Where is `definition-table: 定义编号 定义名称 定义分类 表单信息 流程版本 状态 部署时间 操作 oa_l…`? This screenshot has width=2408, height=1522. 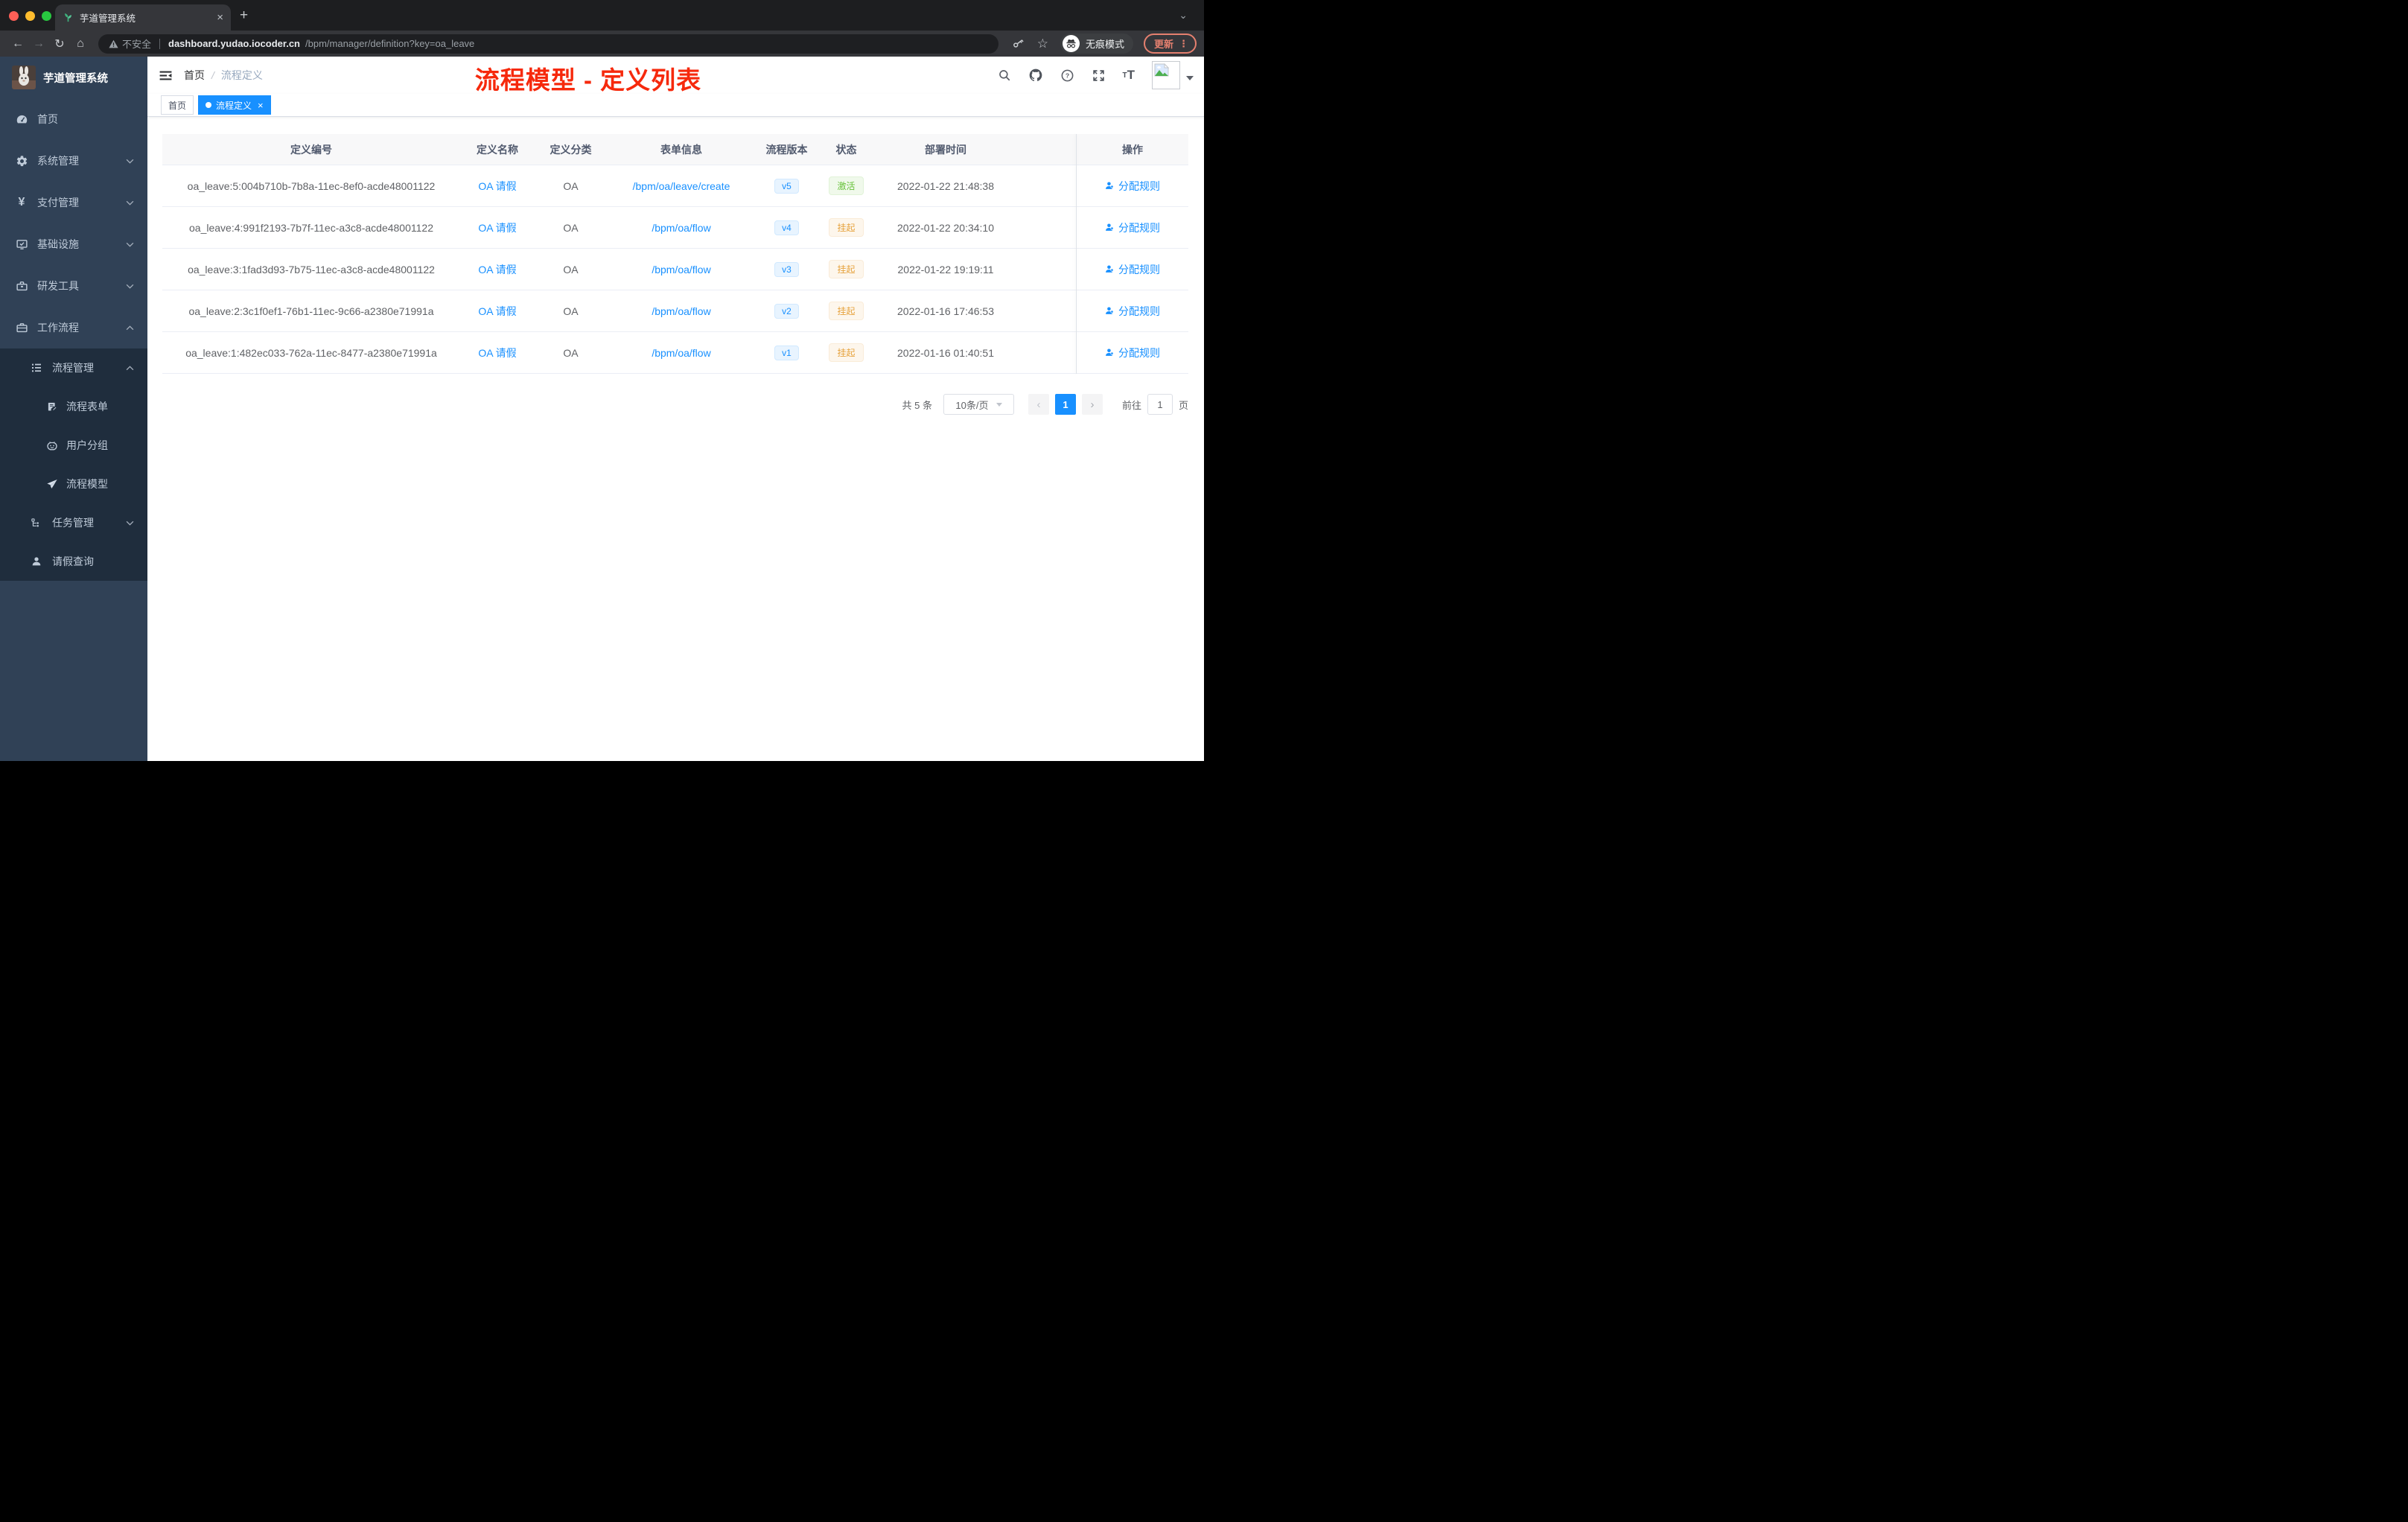
definition-table: 定义编号 定义名称 定义分类 表单信息 流程版本 状态 部署时间 操作 oa_l… is located at coordinates (675, 254).